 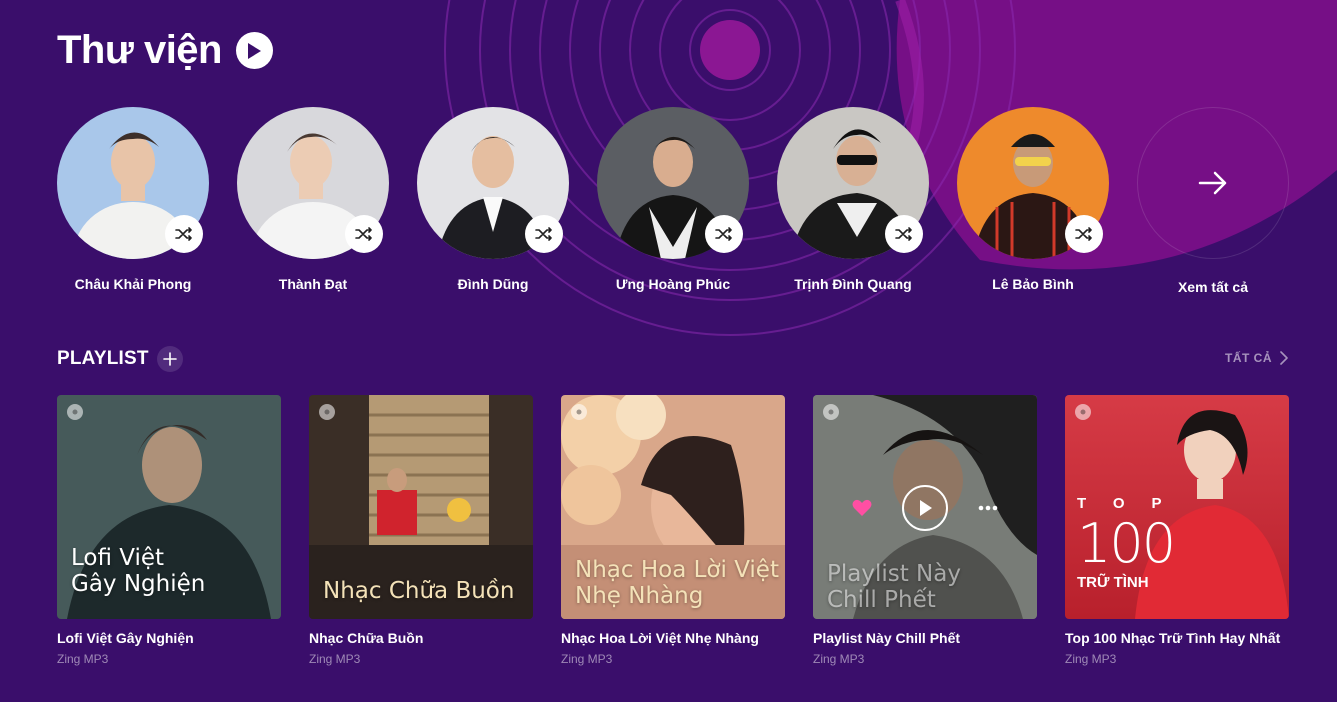 What do you see at coordinates (133, 284) in the screenshot?
I see `artist-name: Châu Khải Phong` at bounding box center [133, 284].